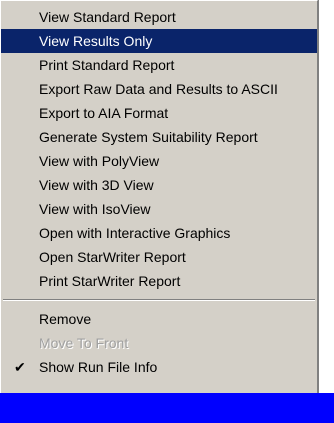  I want to click on menu-item-show-run-file-info-label: Show Run File Info, so click(98, 367).